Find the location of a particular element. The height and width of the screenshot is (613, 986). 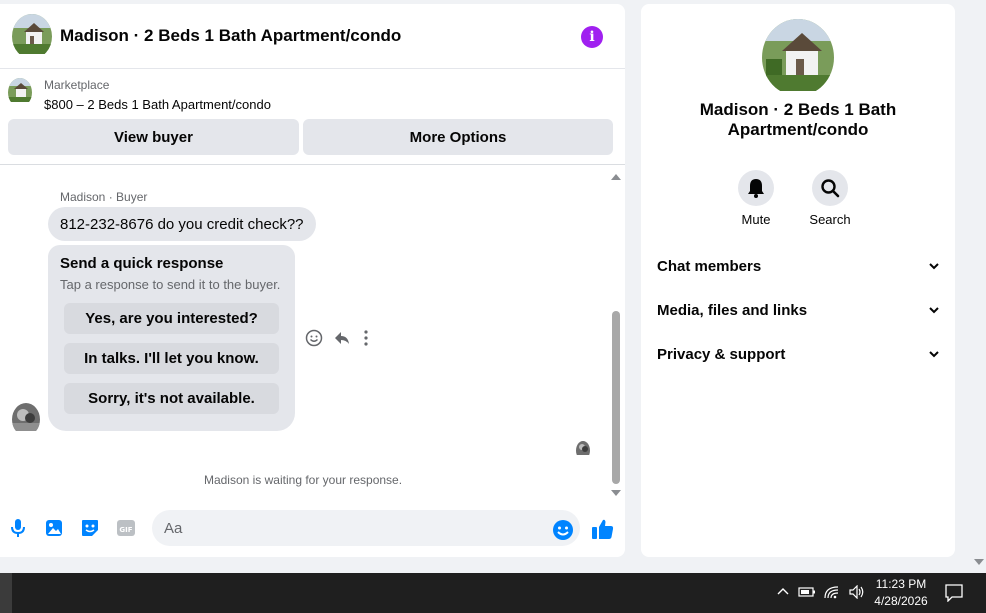

more-vertical-icon is located at coordinates (366, 340).